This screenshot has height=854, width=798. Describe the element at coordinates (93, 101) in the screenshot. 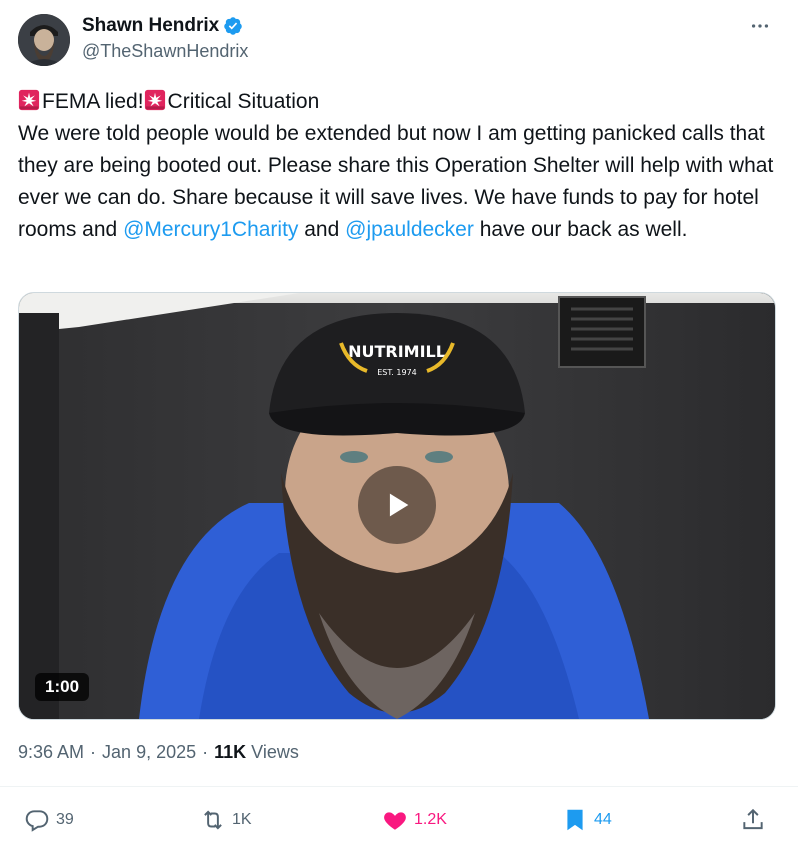

I see `headline-part-a: FEMA lied!` at that location.